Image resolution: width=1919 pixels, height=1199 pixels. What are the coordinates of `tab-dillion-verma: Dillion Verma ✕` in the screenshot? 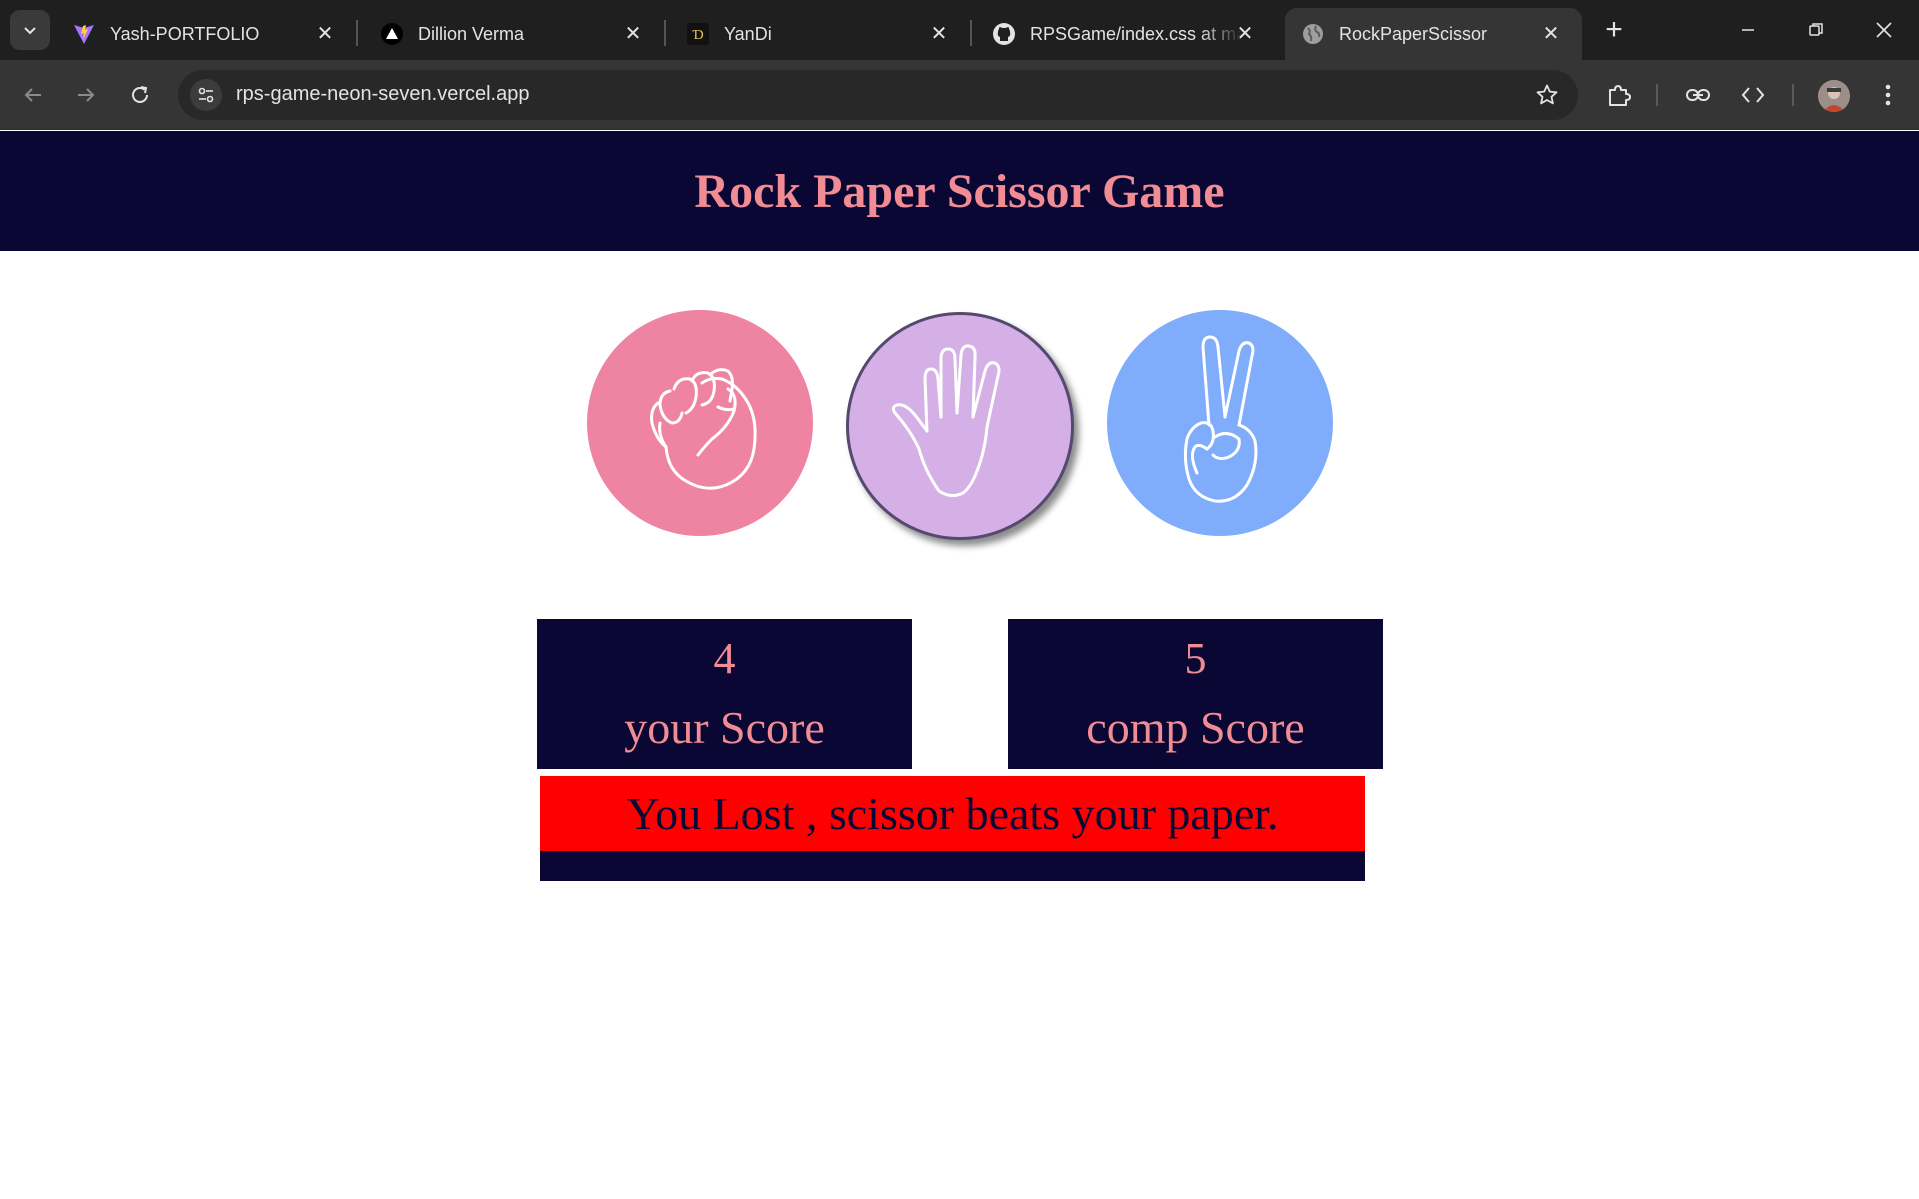 It's located at (515, 34).